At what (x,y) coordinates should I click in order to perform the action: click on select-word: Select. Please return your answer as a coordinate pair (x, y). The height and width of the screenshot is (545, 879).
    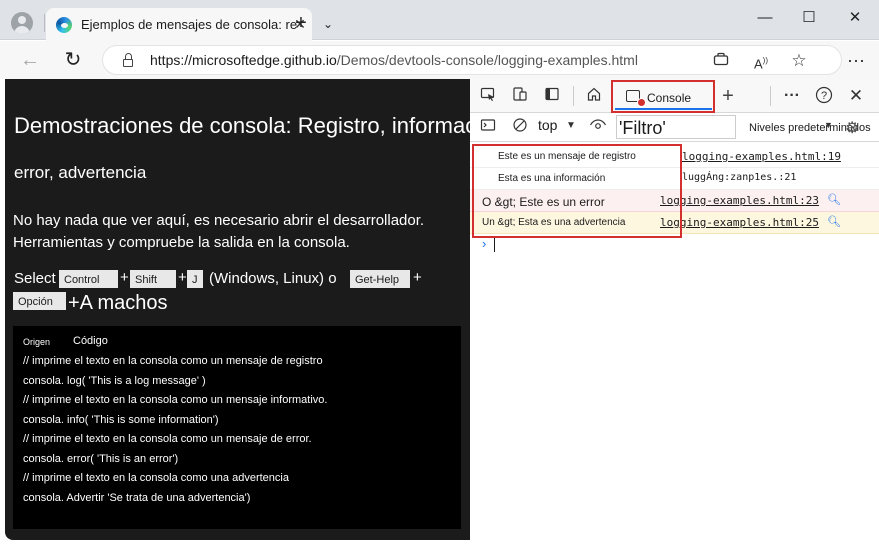
    Looking at the image, I should click on (35, 278).